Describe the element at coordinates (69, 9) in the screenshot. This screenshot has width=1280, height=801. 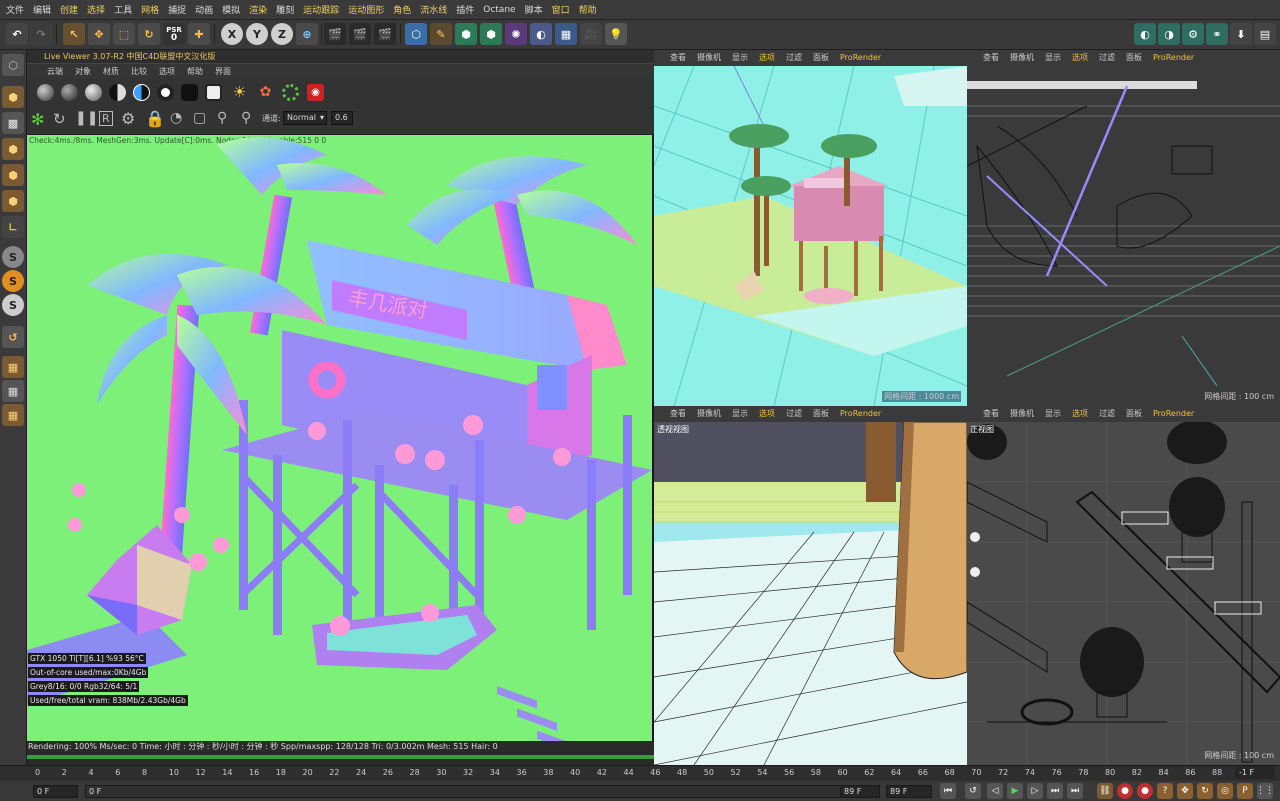
I see `menu-item: 创建` at that location.